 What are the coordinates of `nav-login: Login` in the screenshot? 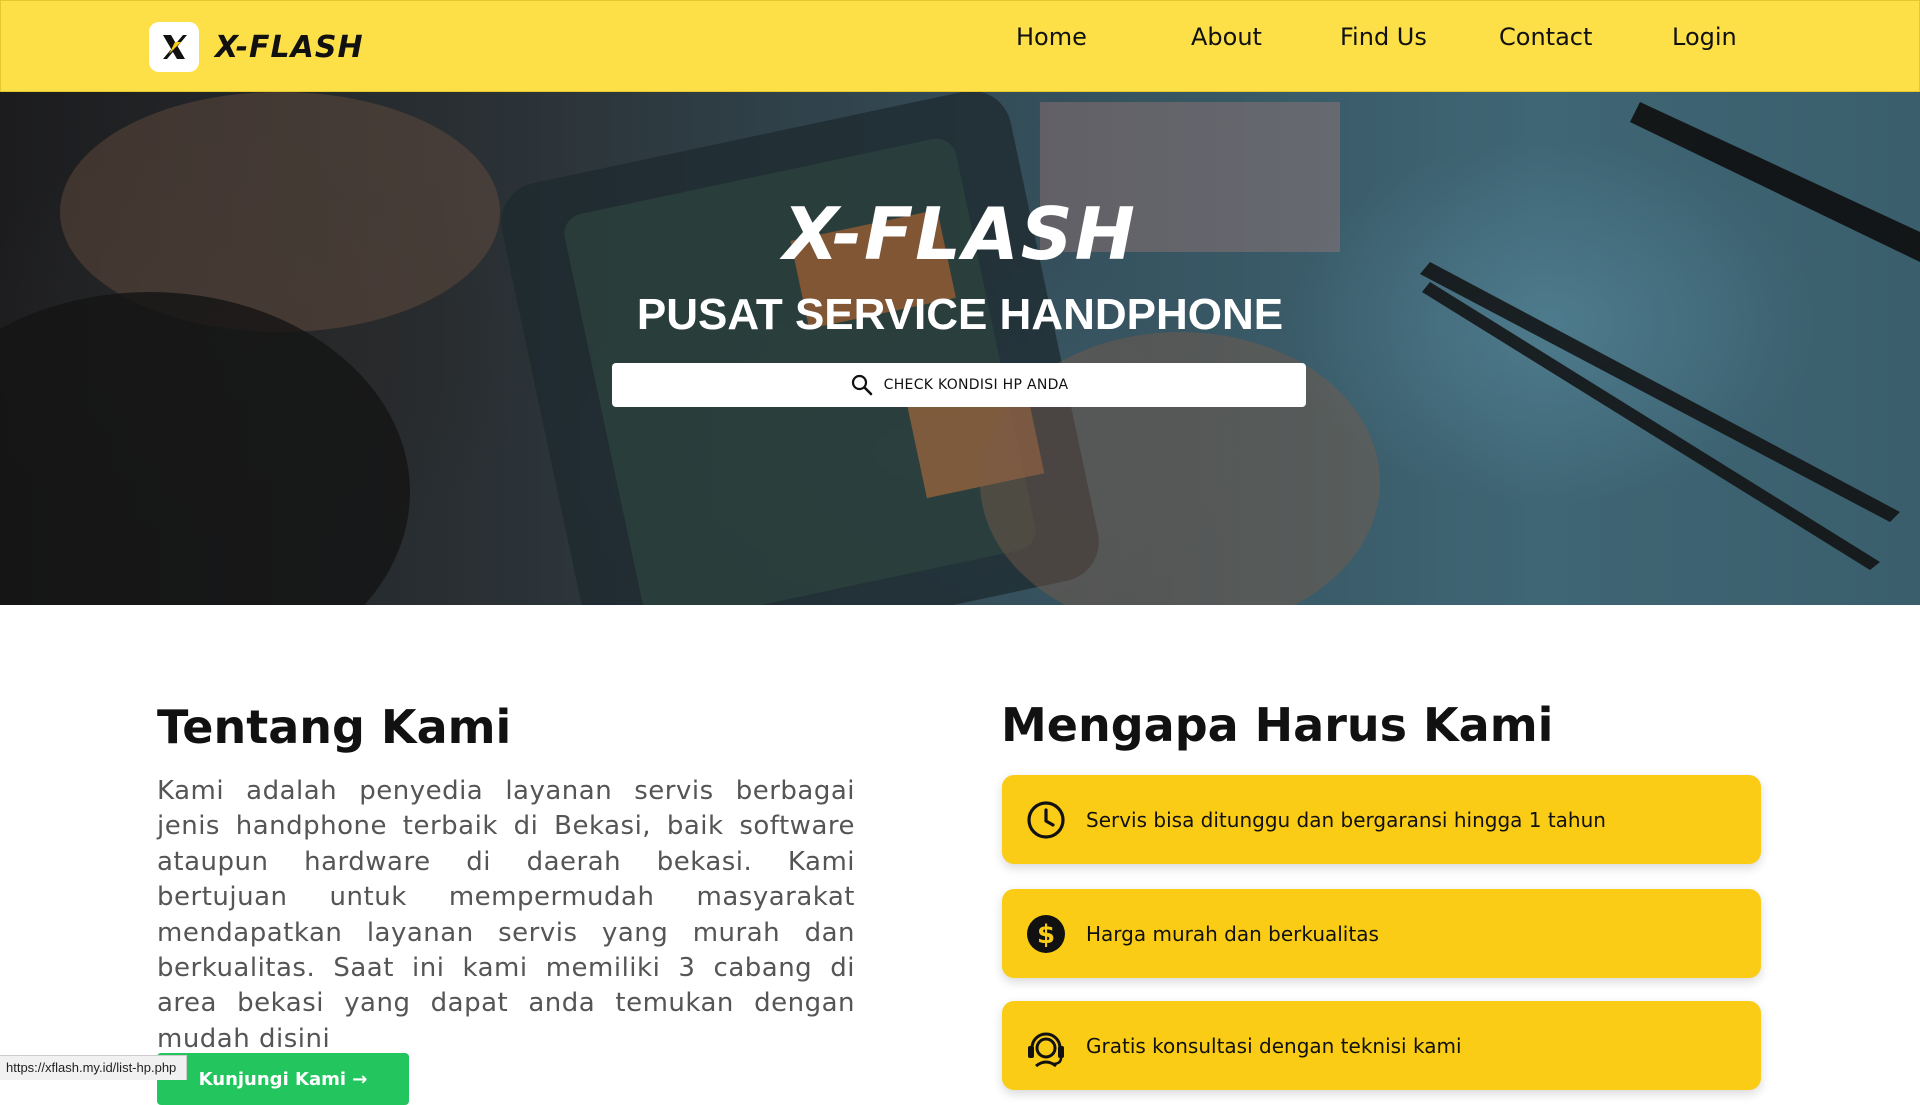 It's located at (1704, 37).